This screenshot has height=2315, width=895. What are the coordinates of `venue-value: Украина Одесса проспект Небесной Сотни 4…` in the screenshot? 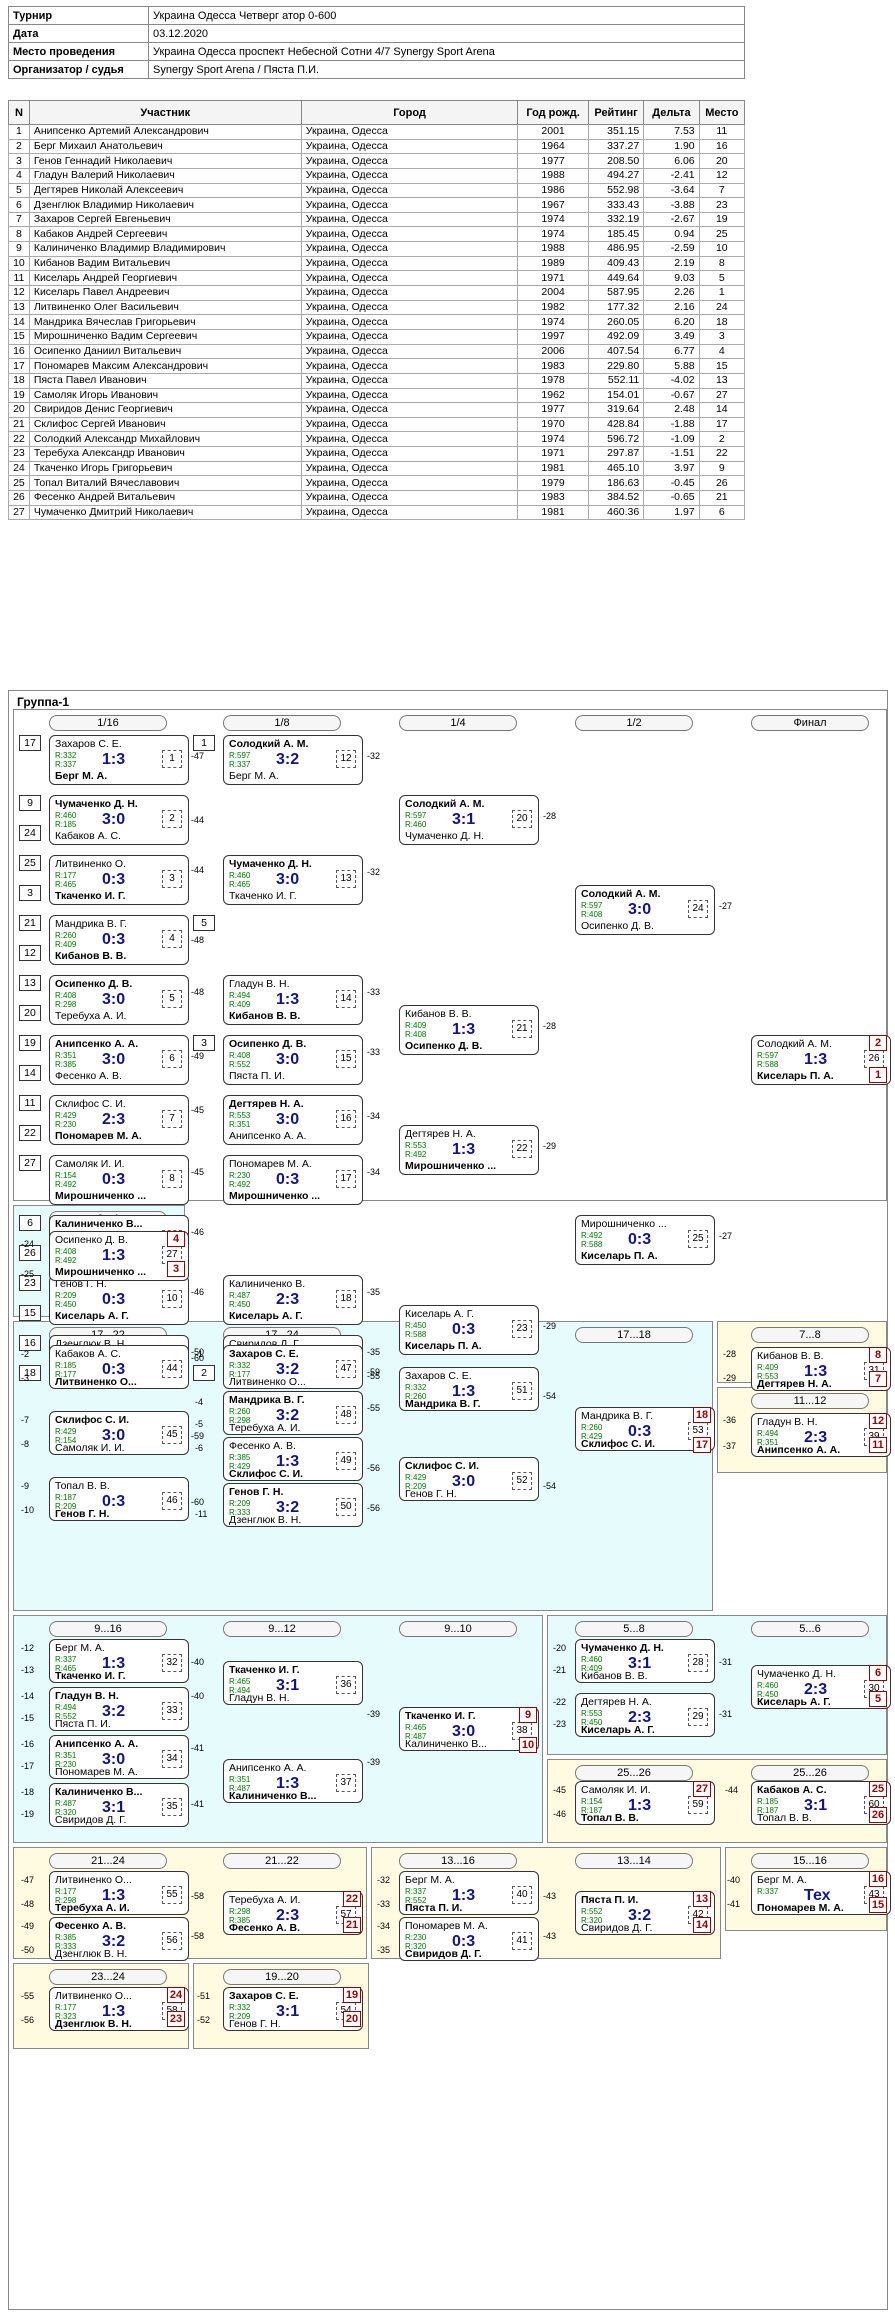 It's located at (446, 51).